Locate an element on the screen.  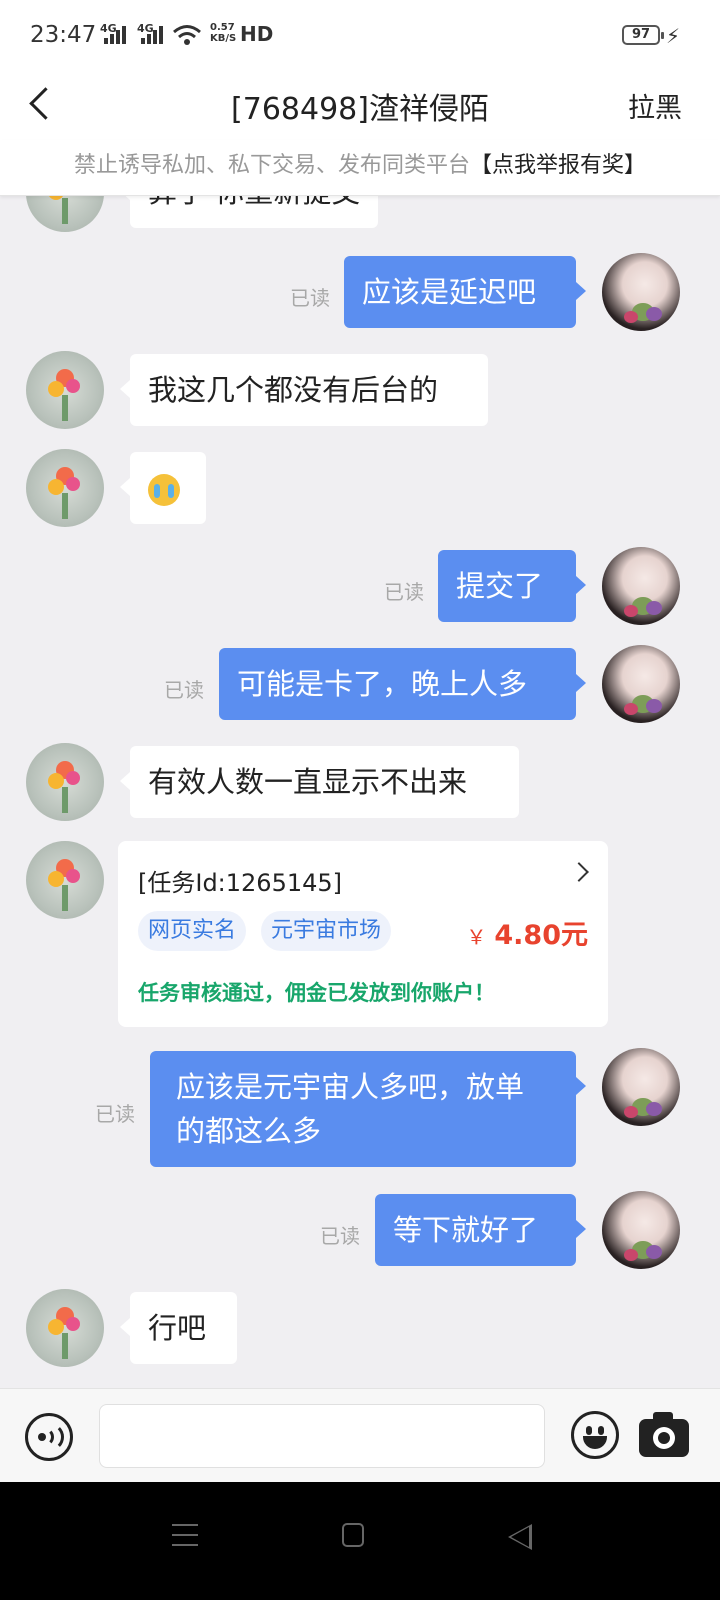
outgoing-message: 可能是卡了，晚上人多 is located at coordinates (402, 684).